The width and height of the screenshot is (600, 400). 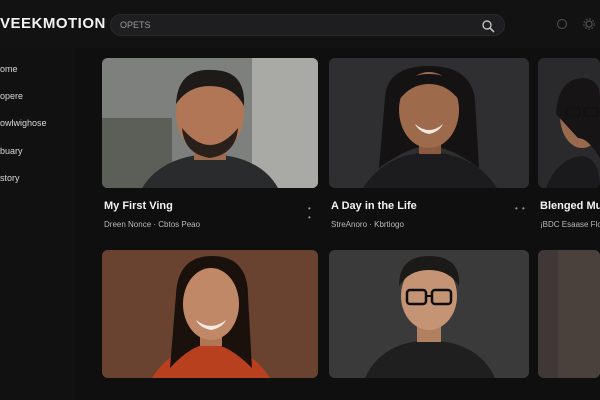 I want to click on video-card: Blenged Mus ¡BDC Esaase Floe, so click(x=569, y=148).